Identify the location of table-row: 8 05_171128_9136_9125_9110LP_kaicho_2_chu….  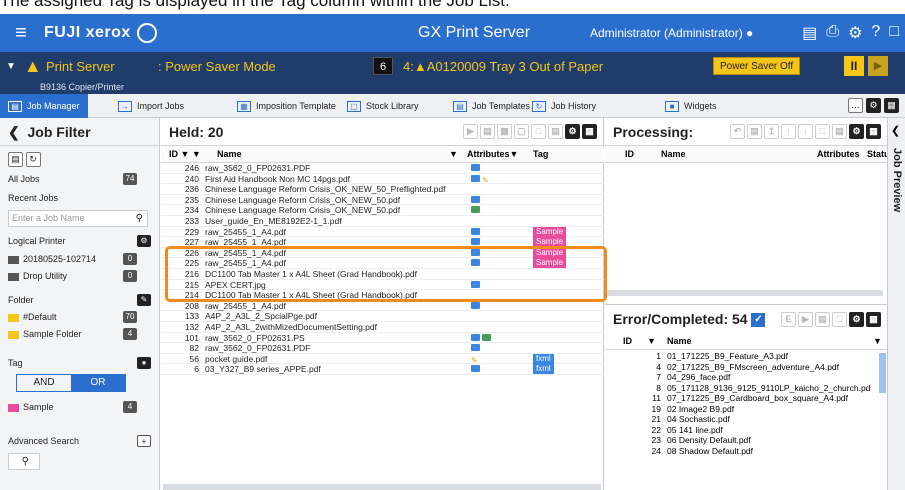
(741, 388).